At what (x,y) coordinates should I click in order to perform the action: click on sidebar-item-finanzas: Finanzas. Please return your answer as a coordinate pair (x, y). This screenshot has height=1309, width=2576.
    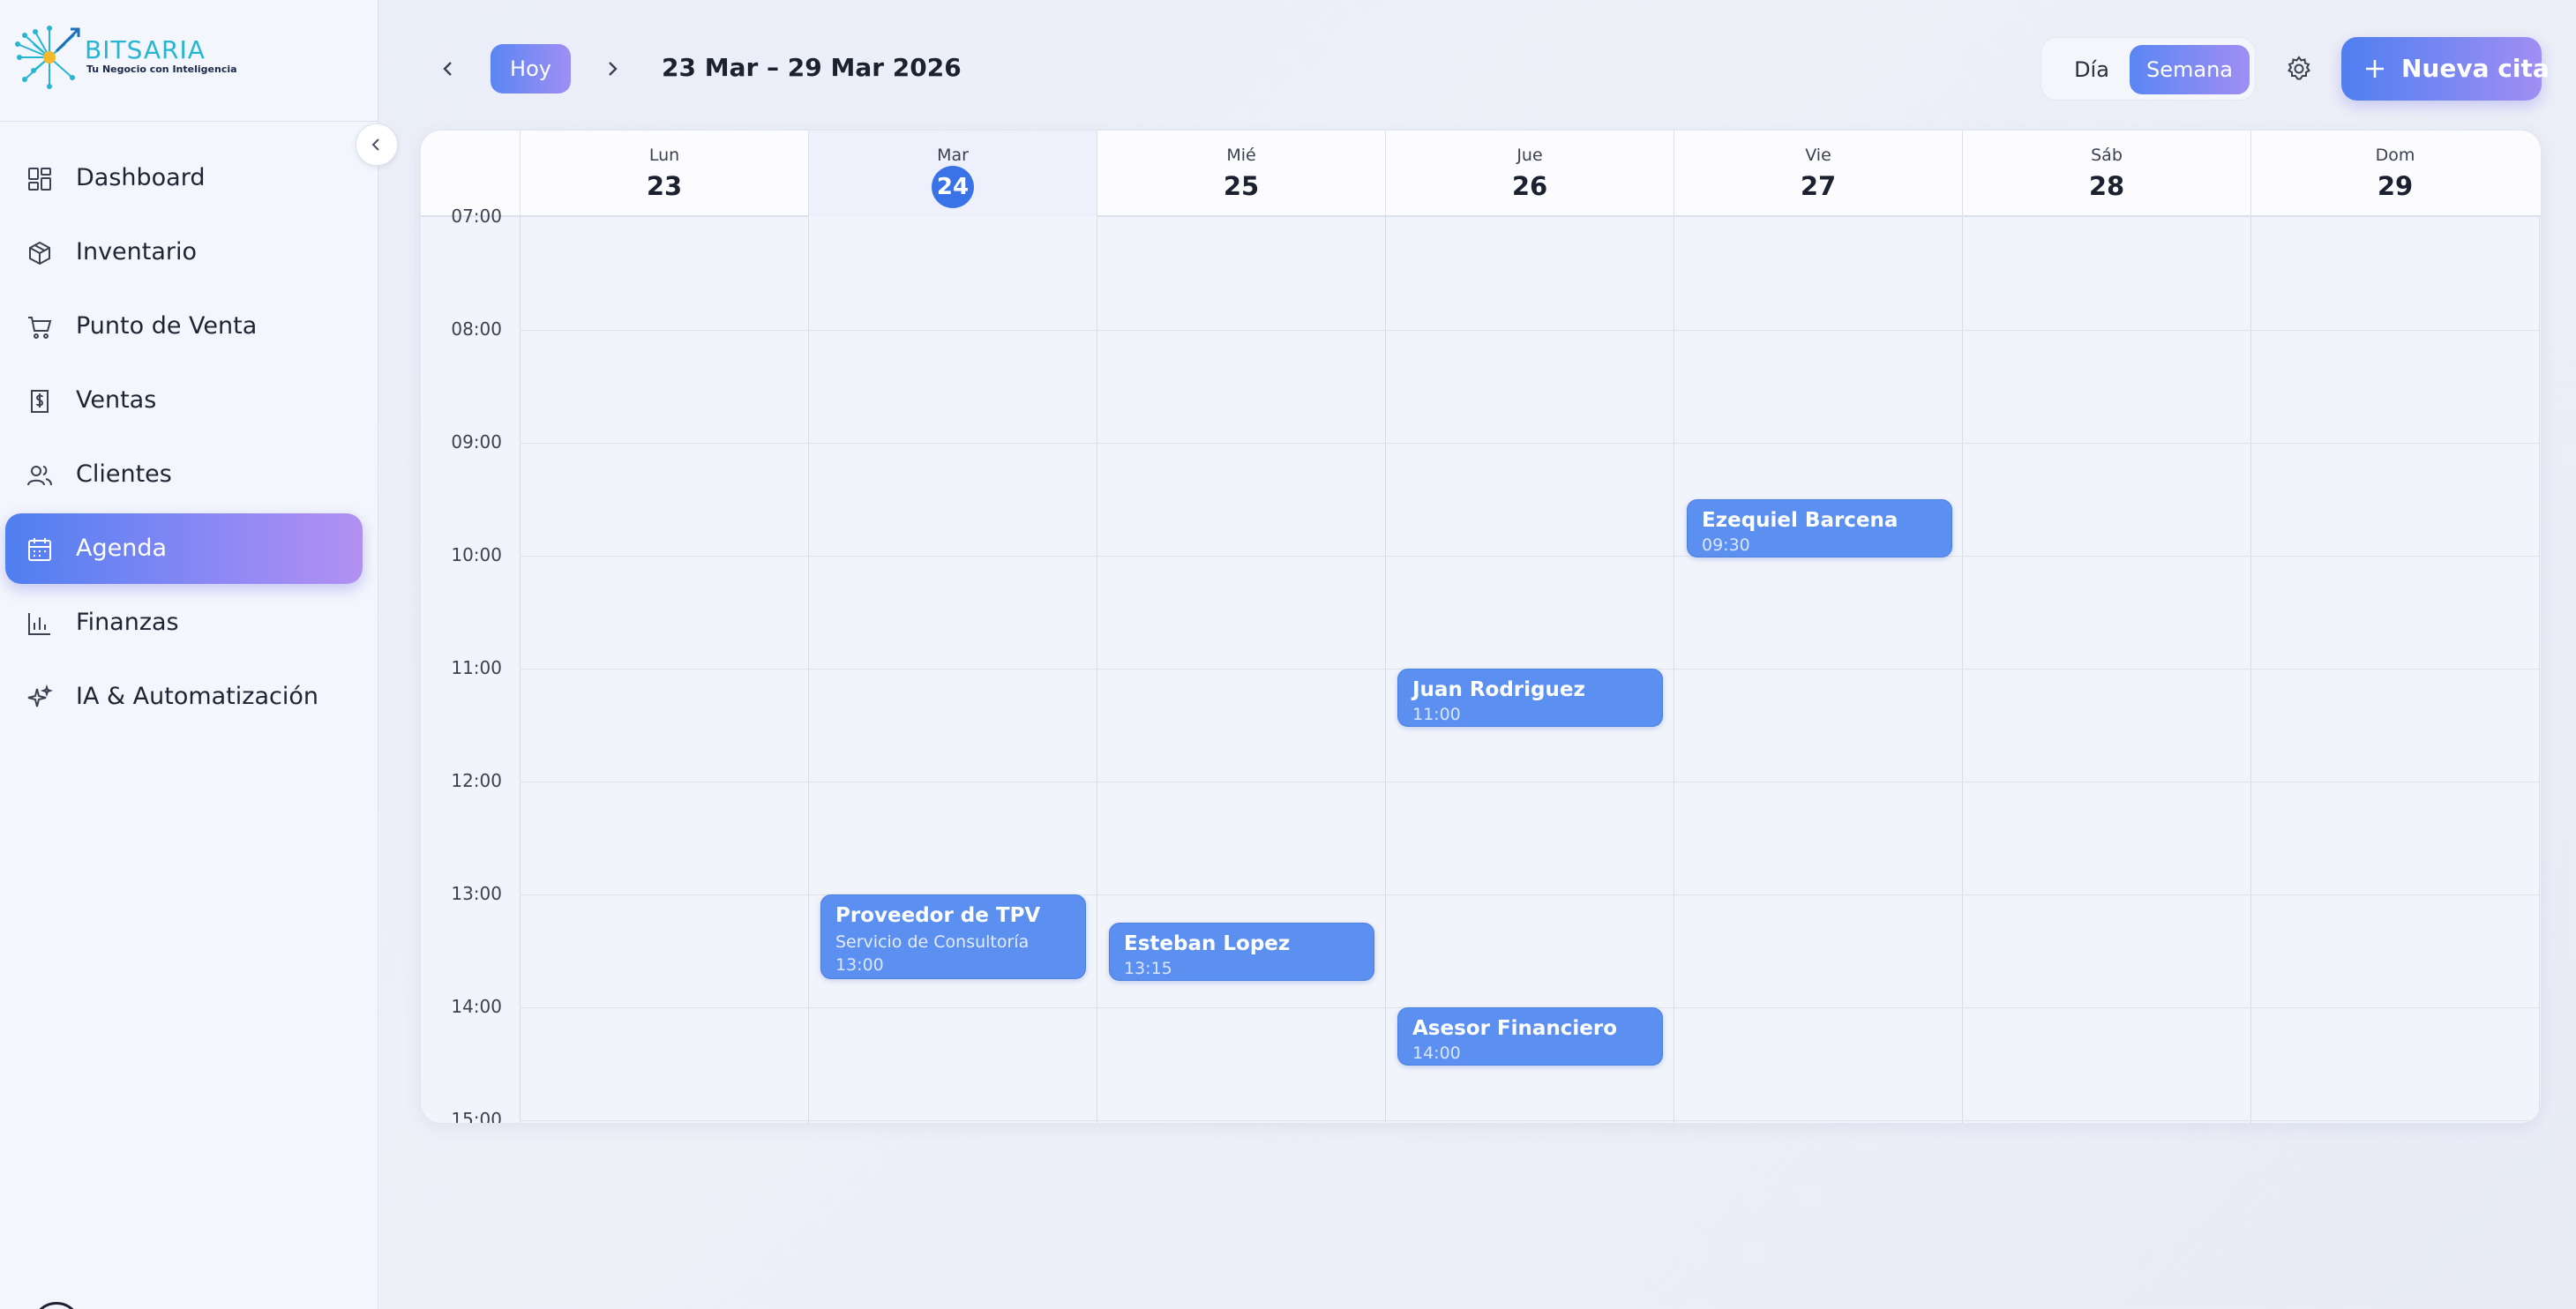
    Looking at the image, I should click on (184, 622).